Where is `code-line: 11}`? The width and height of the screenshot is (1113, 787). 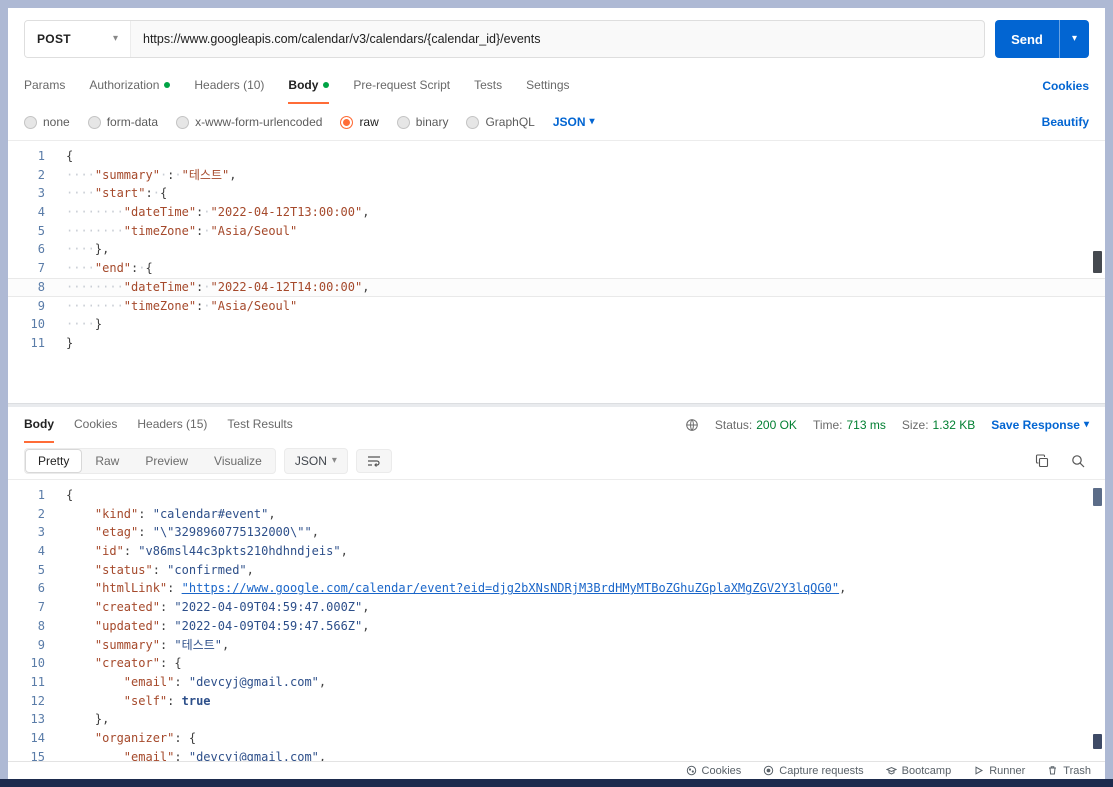 code-line: 11} is located at coordinates (556, 343).